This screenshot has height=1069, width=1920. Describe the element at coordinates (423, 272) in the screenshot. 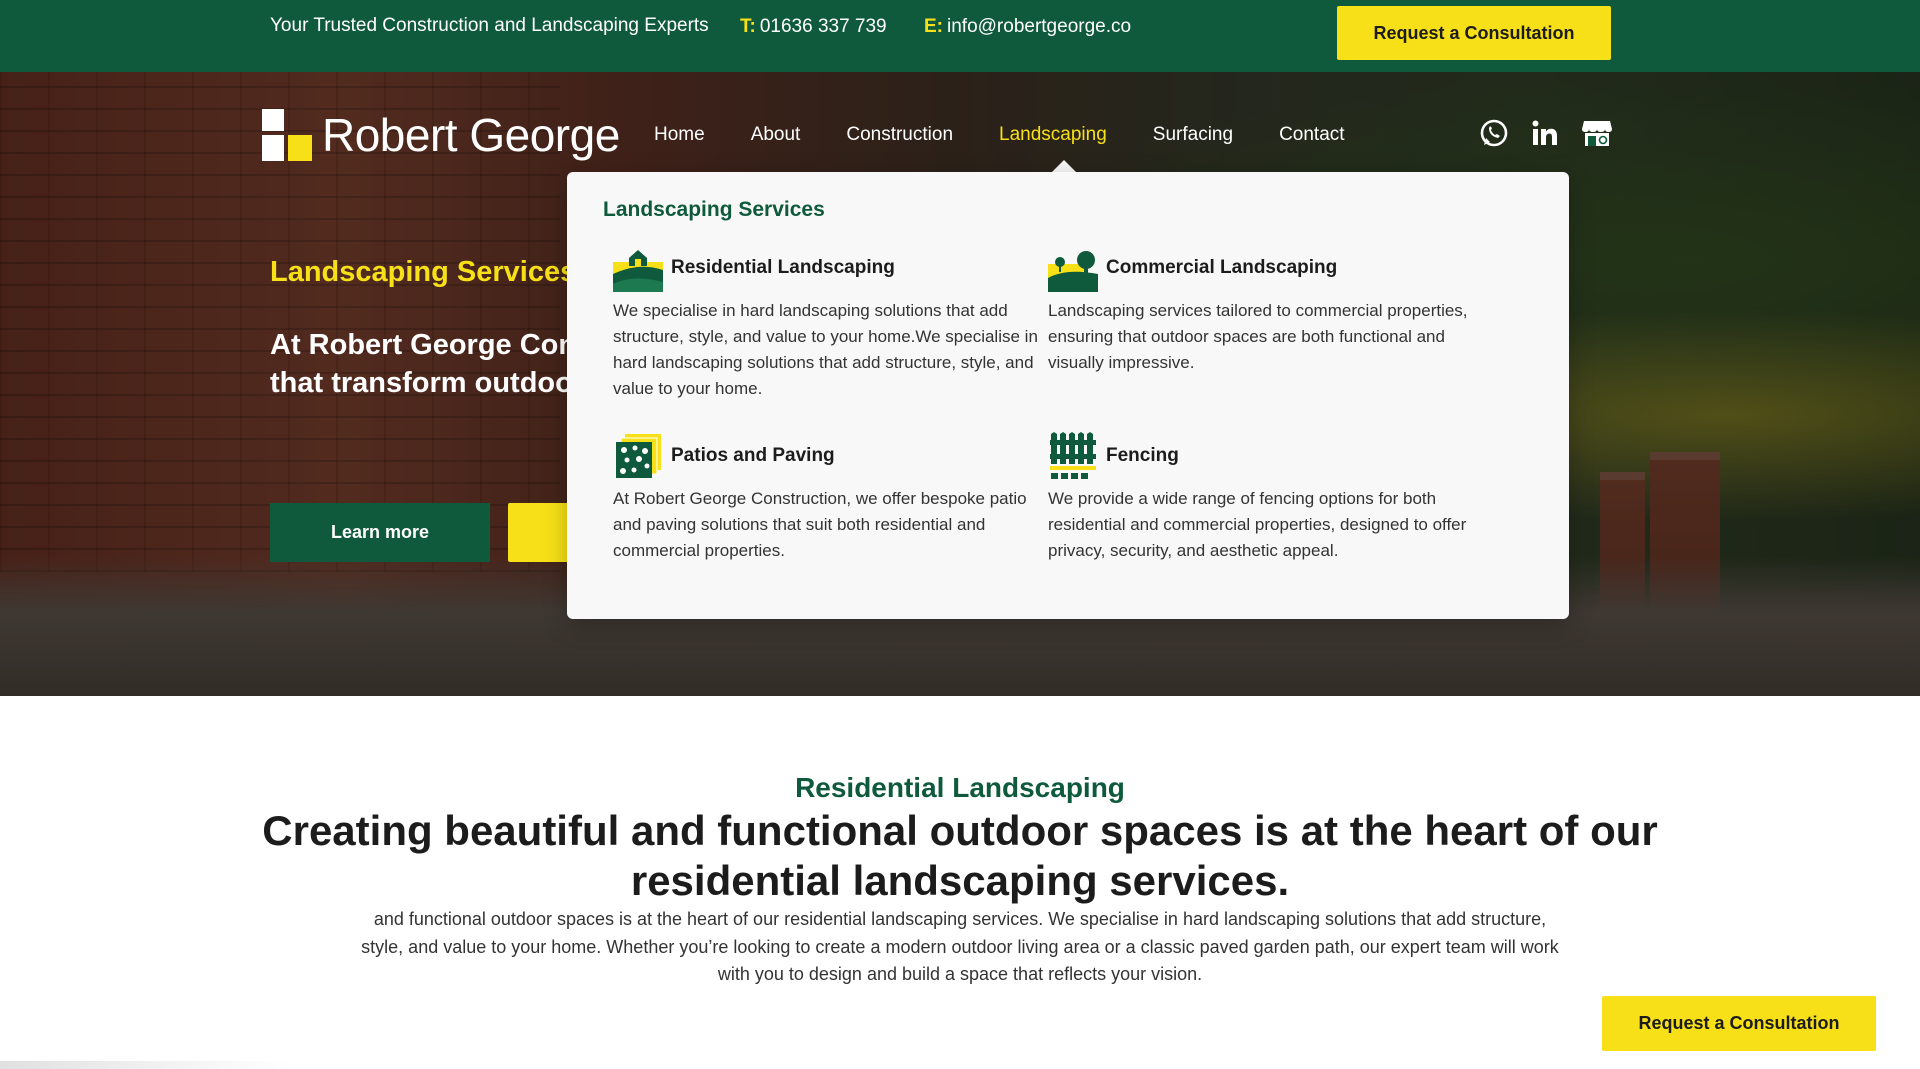

I see `hero-subtitle: Landscaping Services` at that location.